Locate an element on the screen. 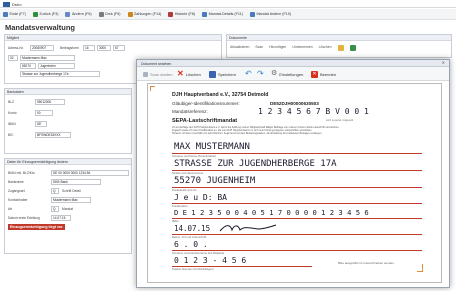 Image resolution: width=456 pixels, height=291 pixels. documents-add-button: Hinzufügen is located at coordinates (277, 48).